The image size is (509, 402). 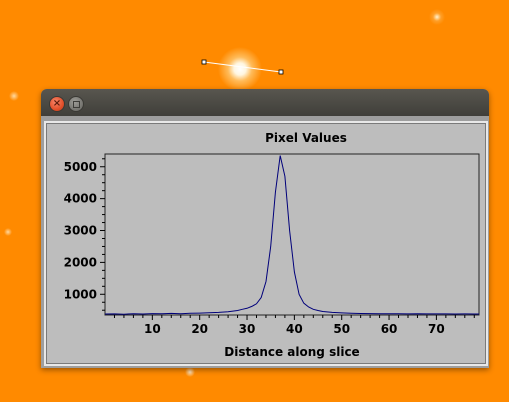 What do you see at coordinates (294, 329) in the screenshot?
I see `x-tick-label: 40` at bounding box center [294, 329].